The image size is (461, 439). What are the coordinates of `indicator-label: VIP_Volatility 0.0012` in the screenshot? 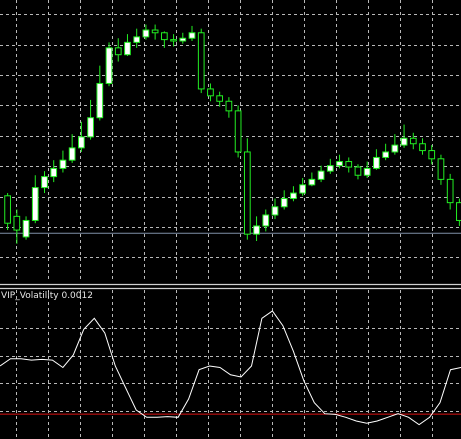 It's located at (47, 296).